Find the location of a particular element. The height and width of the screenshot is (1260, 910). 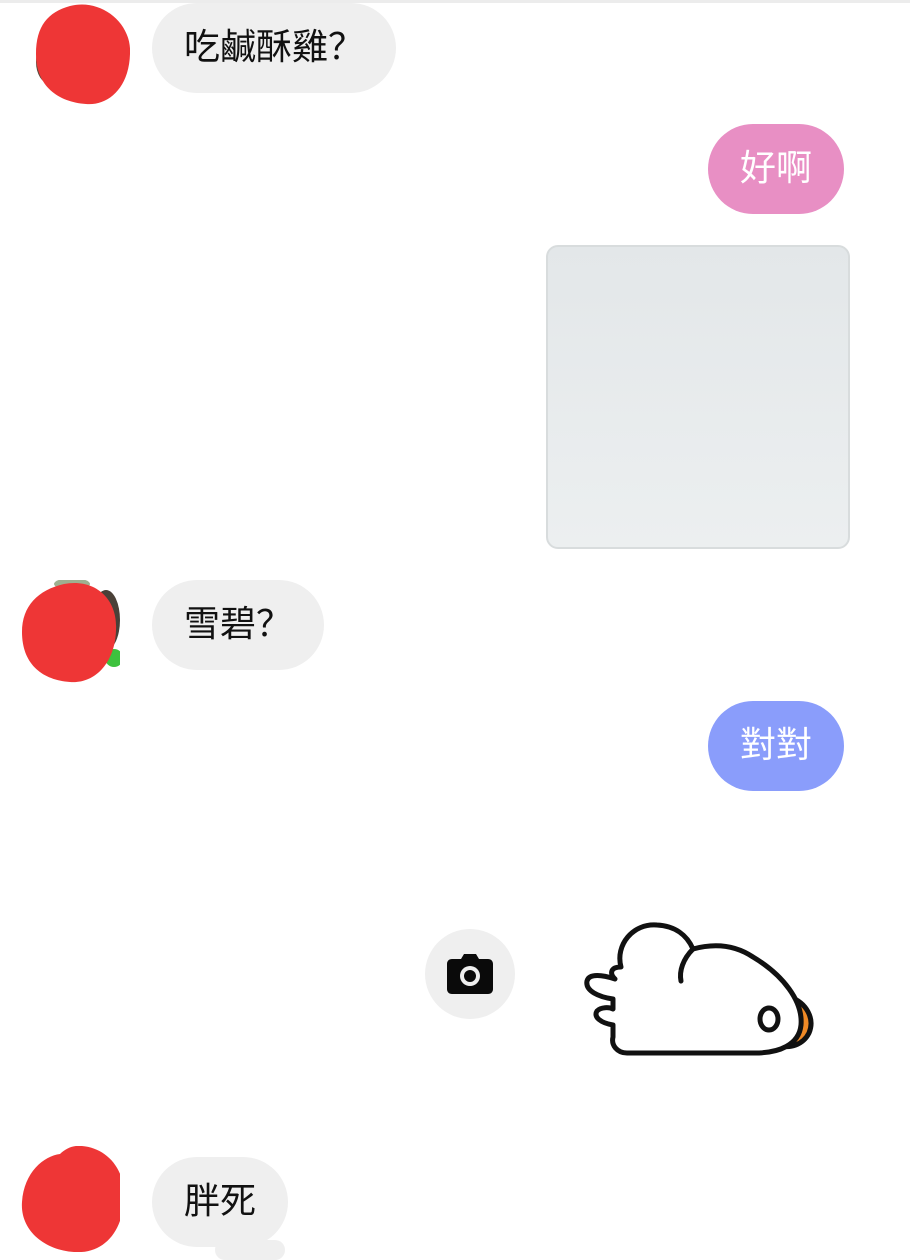

duck-sticker is located at coordinates (697, 990).